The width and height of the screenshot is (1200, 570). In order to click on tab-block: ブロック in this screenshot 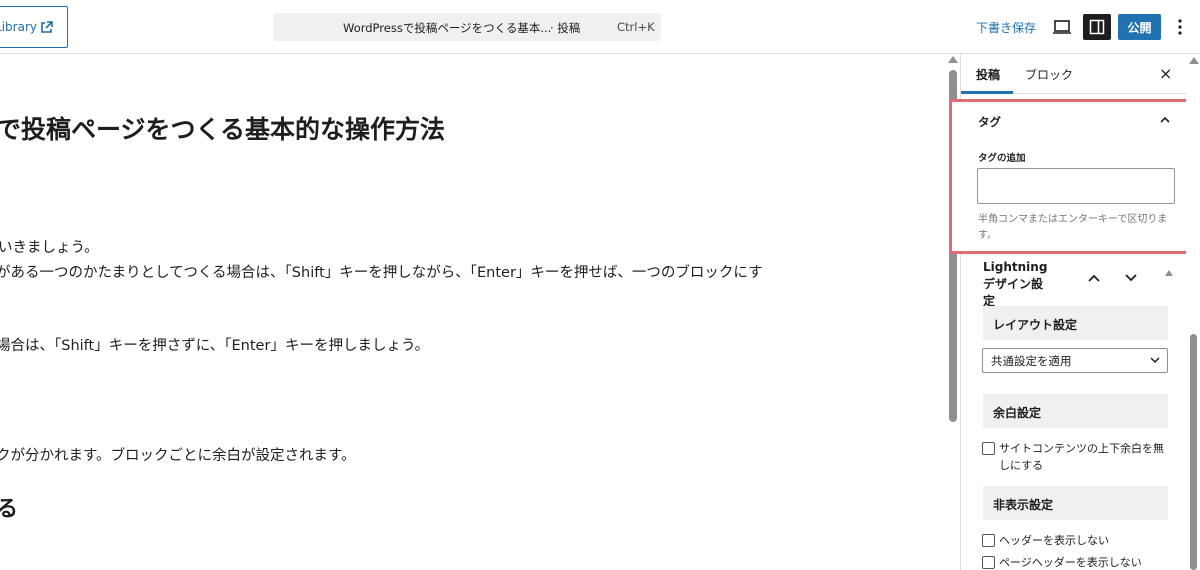, I will do `click(1049, 74)`.